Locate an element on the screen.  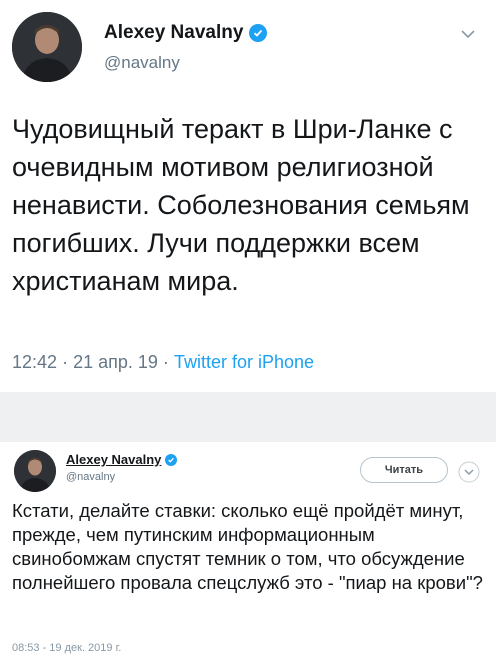
tweet-meta: 12:42 · 21 апр. 19 · Twitter for iPhone is located at coordinates (163, 362).